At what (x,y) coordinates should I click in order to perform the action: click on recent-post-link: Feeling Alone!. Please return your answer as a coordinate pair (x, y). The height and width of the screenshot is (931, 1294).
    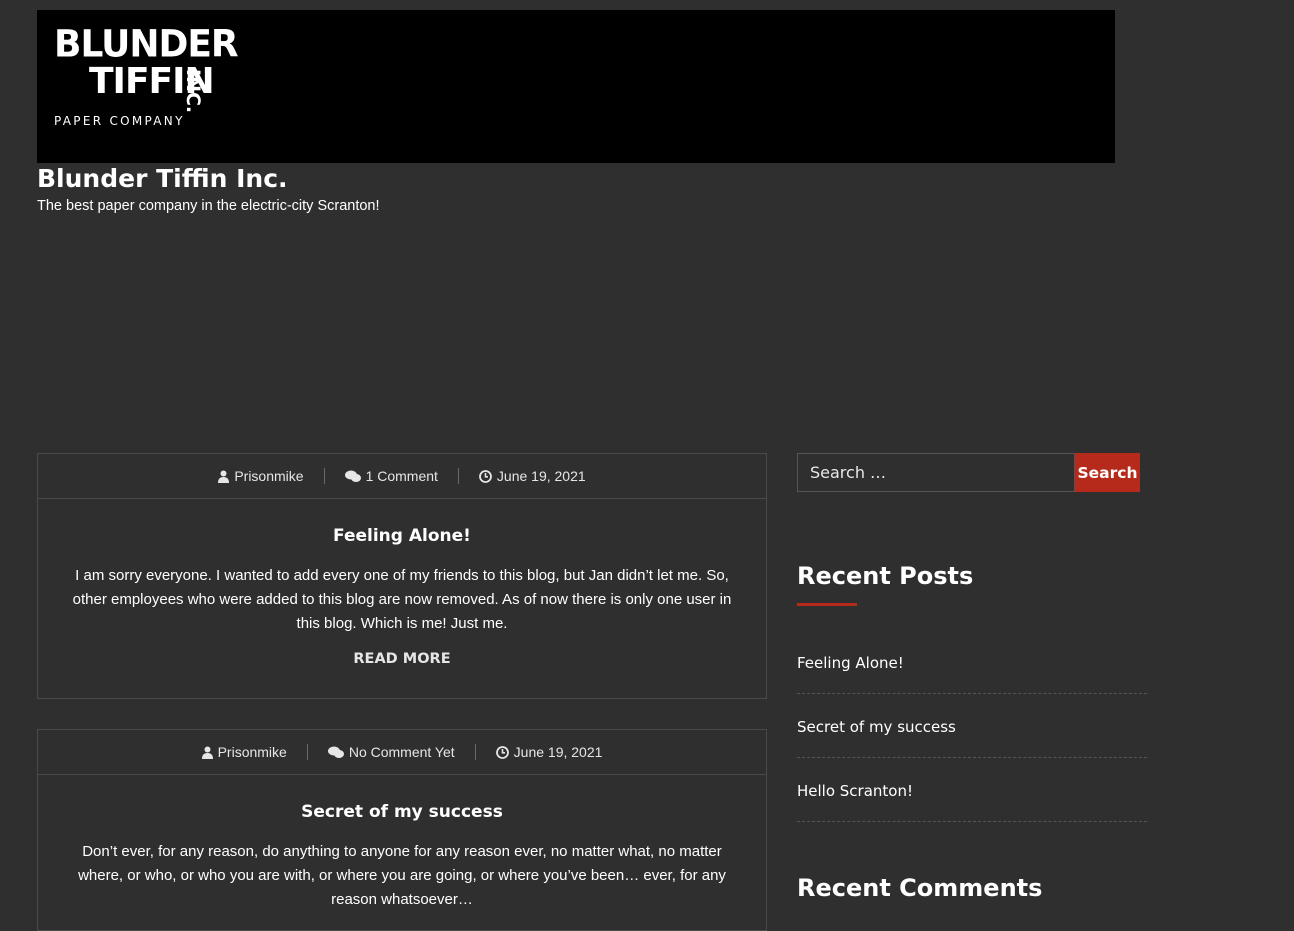
    Looking at the image, I should click on (850, 663).